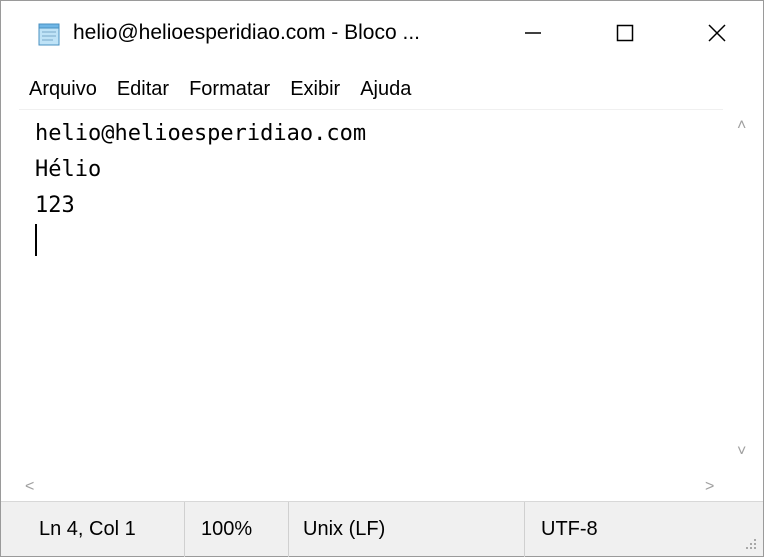 This screenshot has width=764, height=557. Describe the element at coordinates (200, 170) in the screenshot. I see `editor-text: helio@helioesperidiao.com Hélio 123` at that location.